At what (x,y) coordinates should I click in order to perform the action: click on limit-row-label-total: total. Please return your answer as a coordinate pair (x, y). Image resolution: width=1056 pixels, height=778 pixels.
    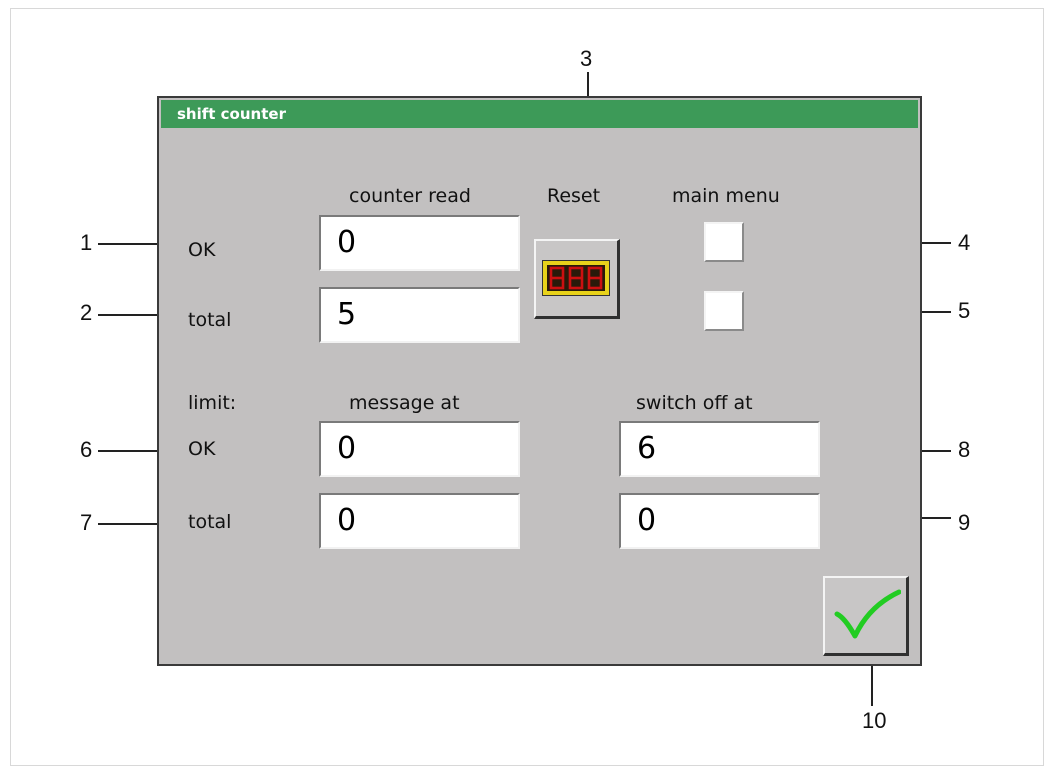
    Looking at the image, I should click on (210, 522).